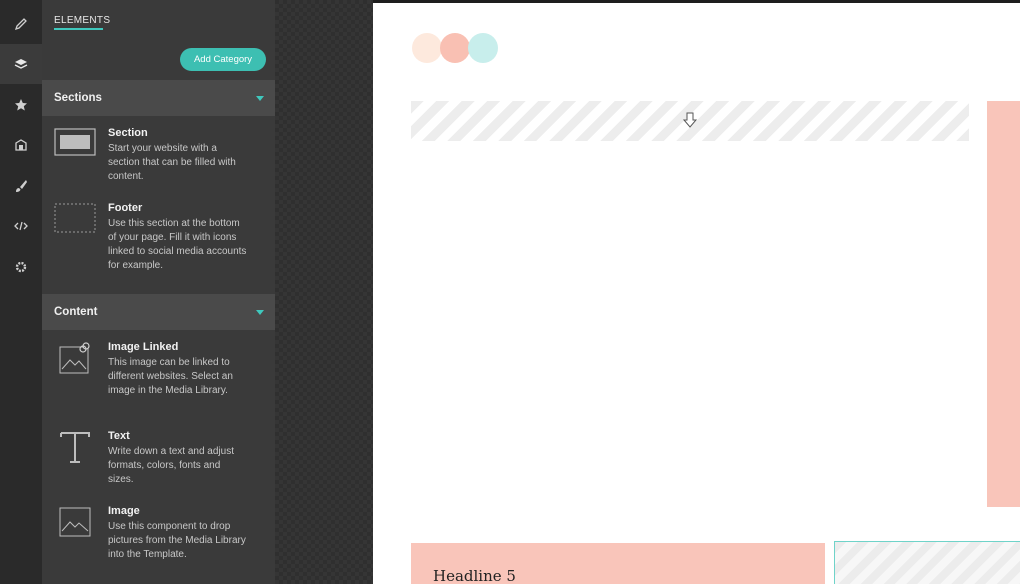 This screenshot has width=1020, height=584. Describe the element at coordinates (324, 292) in the screenshot. I see `canvas-gutter` at that location.